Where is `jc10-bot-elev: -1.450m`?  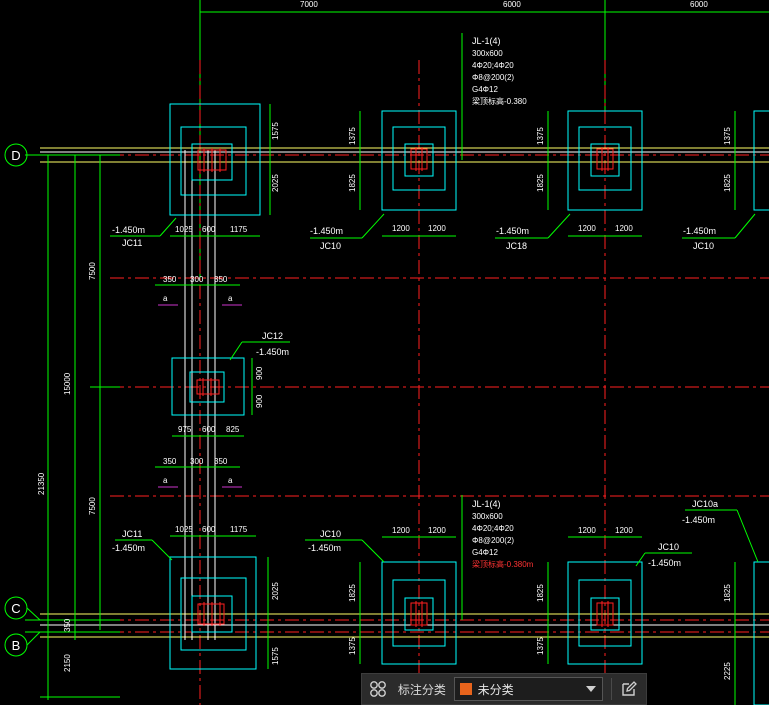 jc10-bot-elev: -1.450m is located at coordinates (324, 548).